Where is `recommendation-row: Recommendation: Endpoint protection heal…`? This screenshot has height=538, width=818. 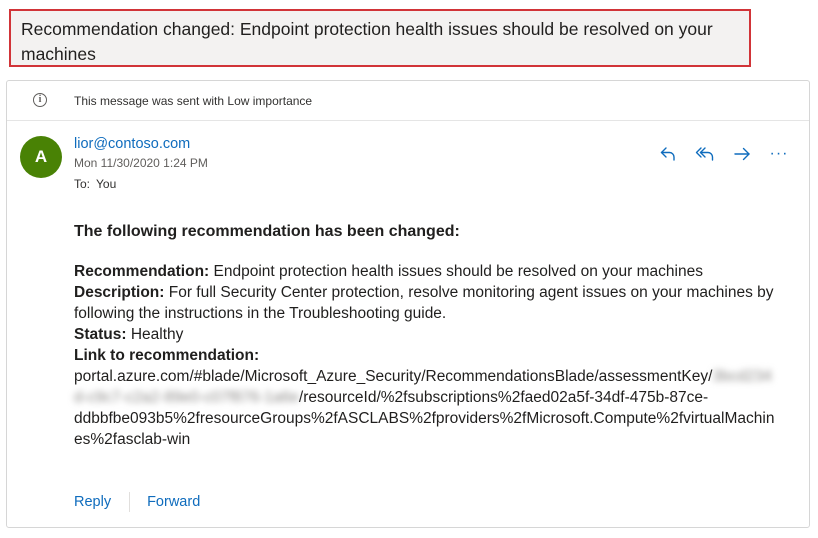 recommendation-row: Recommendation: Endpoint protection heal… is located at coordinates (434, 271).